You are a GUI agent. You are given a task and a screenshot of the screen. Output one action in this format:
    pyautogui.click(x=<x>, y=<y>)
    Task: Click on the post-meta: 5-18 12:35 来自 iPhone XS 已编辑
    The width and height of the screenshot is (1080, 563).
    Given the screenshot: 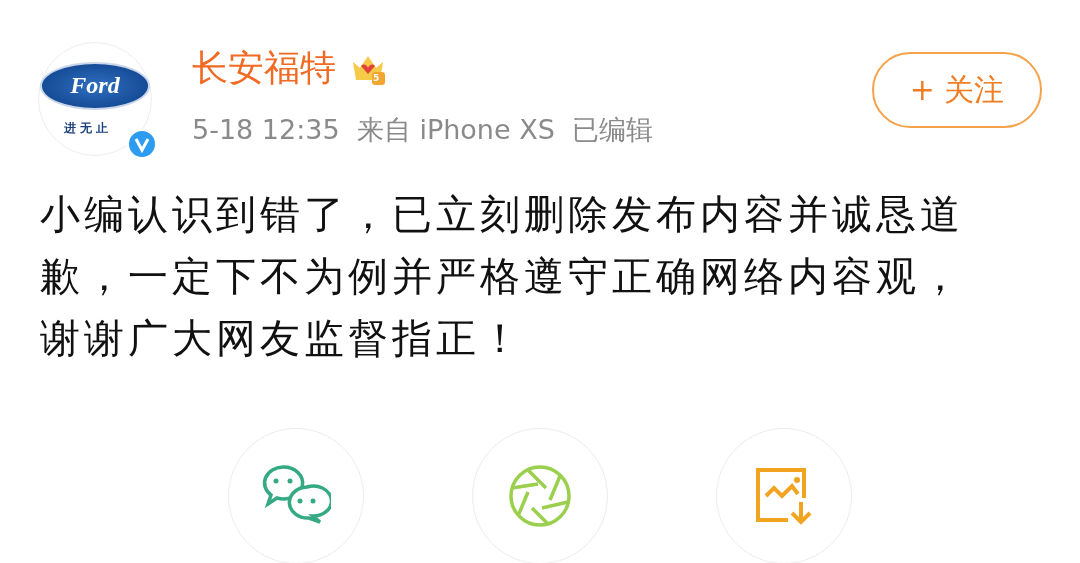 What is the action you would take?
    pyautogui.click(x=423, y=130)
    